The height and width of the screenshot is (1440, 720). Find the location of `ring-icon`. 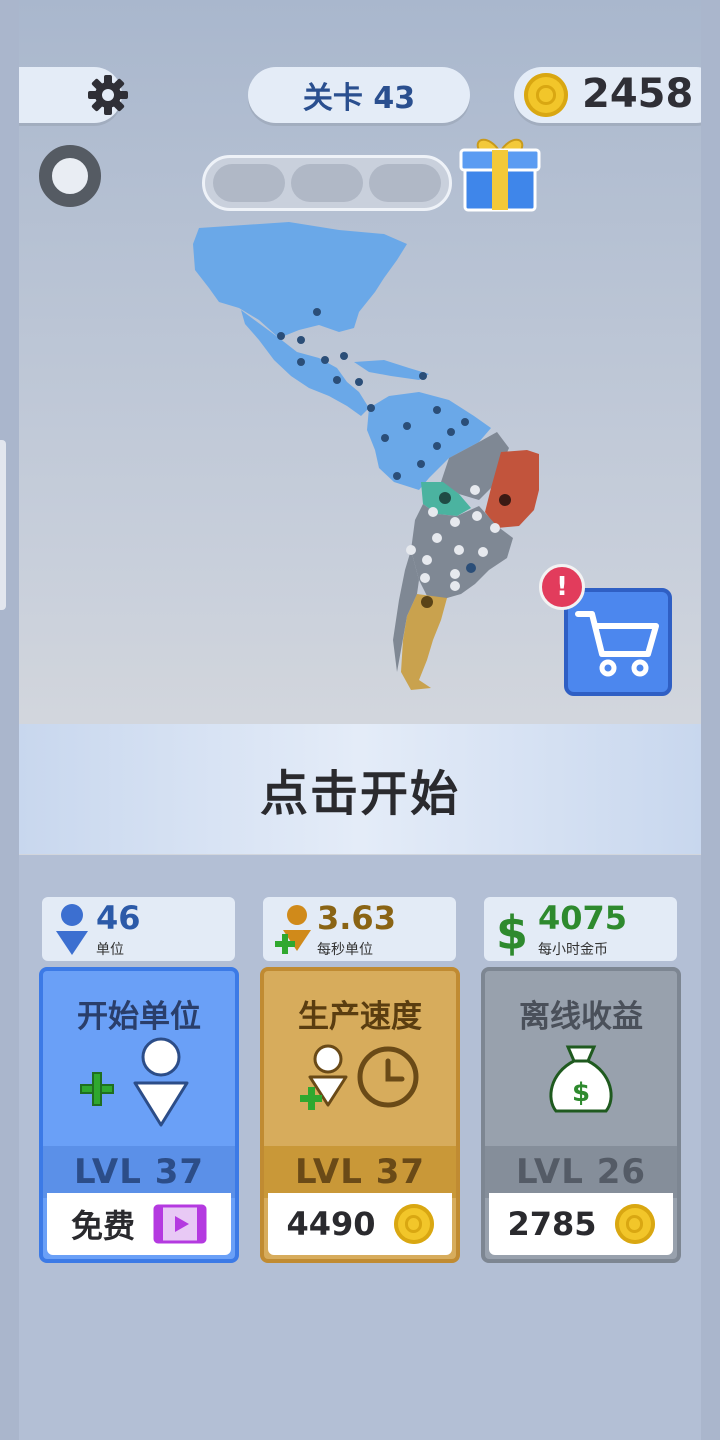

ring-icon is located at coordinates (70, 176).